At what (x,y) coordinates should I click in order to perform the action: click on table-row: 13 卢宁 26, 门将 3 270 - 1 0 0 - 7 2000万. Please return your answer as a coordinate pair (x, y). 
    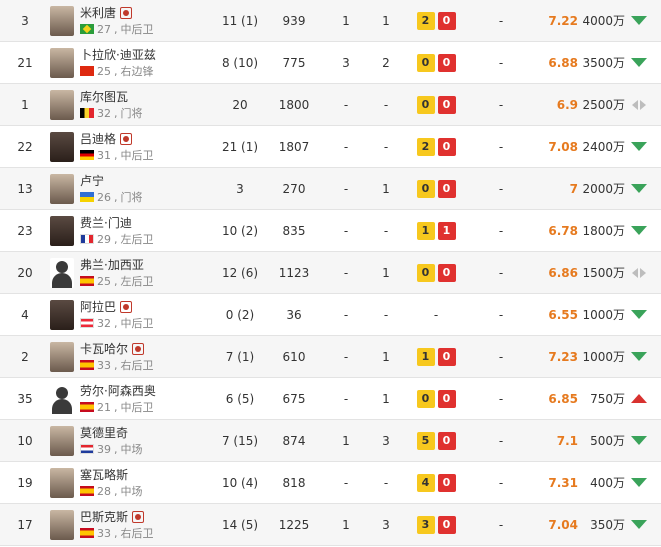
    Looking at the image, I should click on (330, 189).